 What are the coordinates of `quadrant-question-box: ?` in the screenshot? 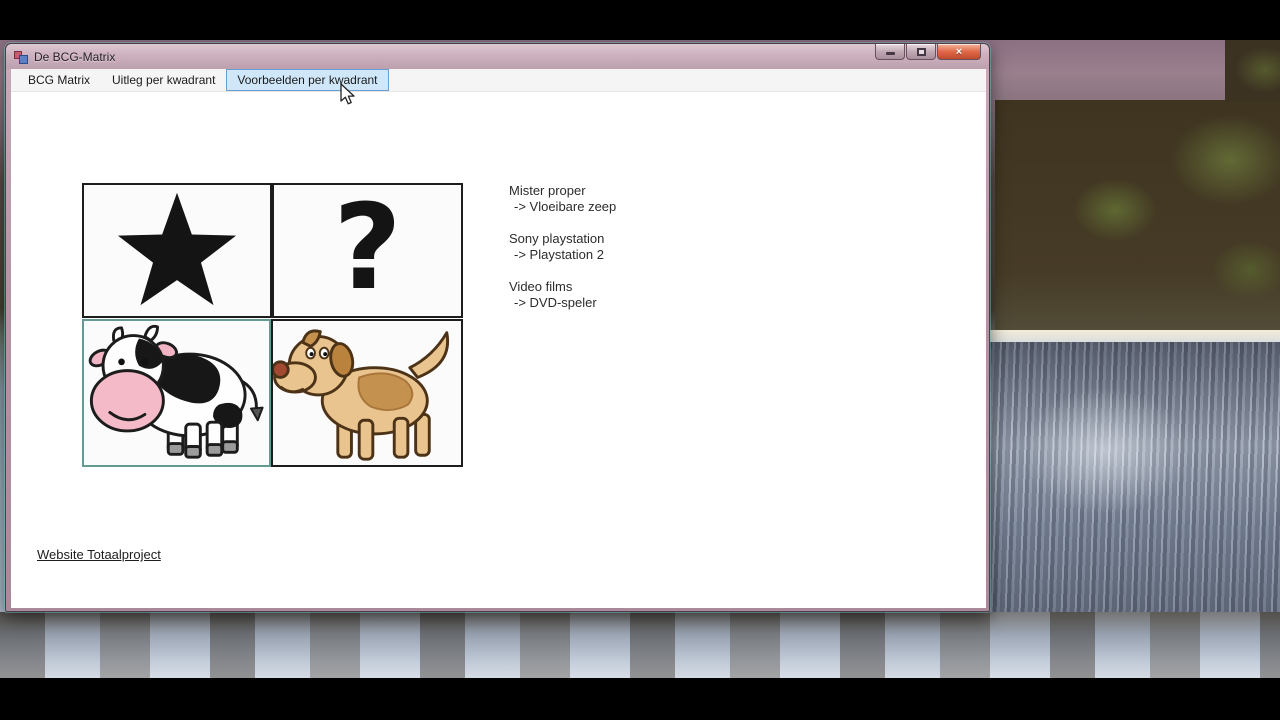 It's located at (367, 250).